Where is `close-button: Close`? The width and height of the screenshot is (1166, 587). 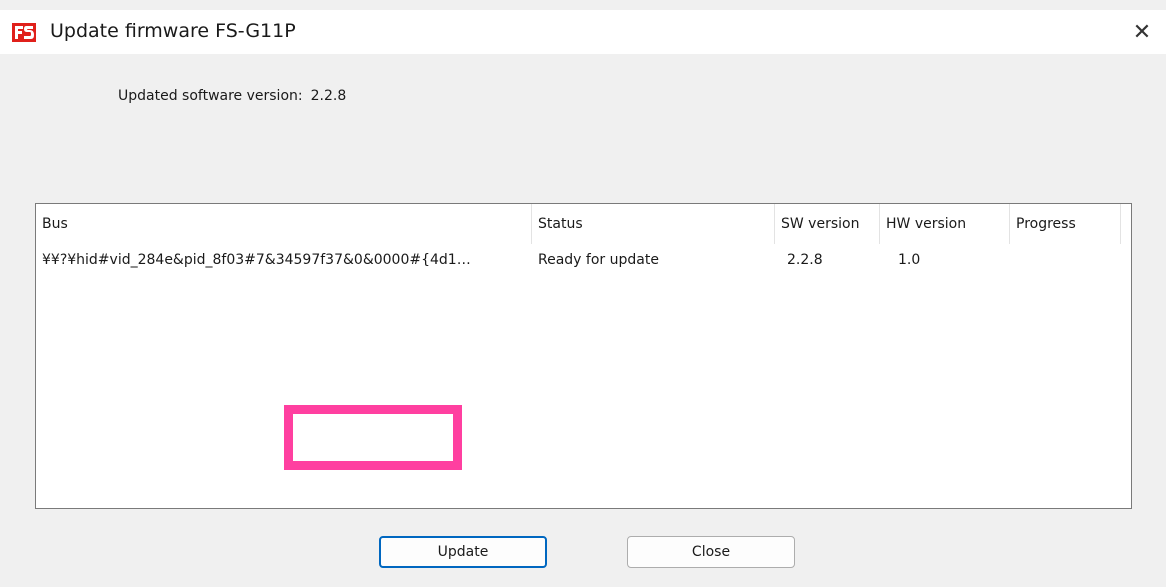
close-button: Close is located at coordinates (711, 552).